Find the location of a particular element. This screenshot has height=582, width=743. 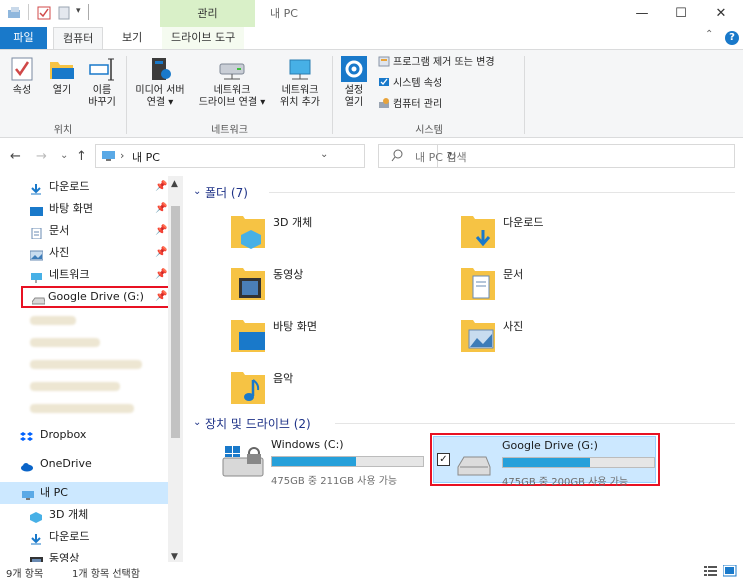

map-network-drive-button: 네트워크 드라이브 연결 ▾ is located at coordinates (232, 82).